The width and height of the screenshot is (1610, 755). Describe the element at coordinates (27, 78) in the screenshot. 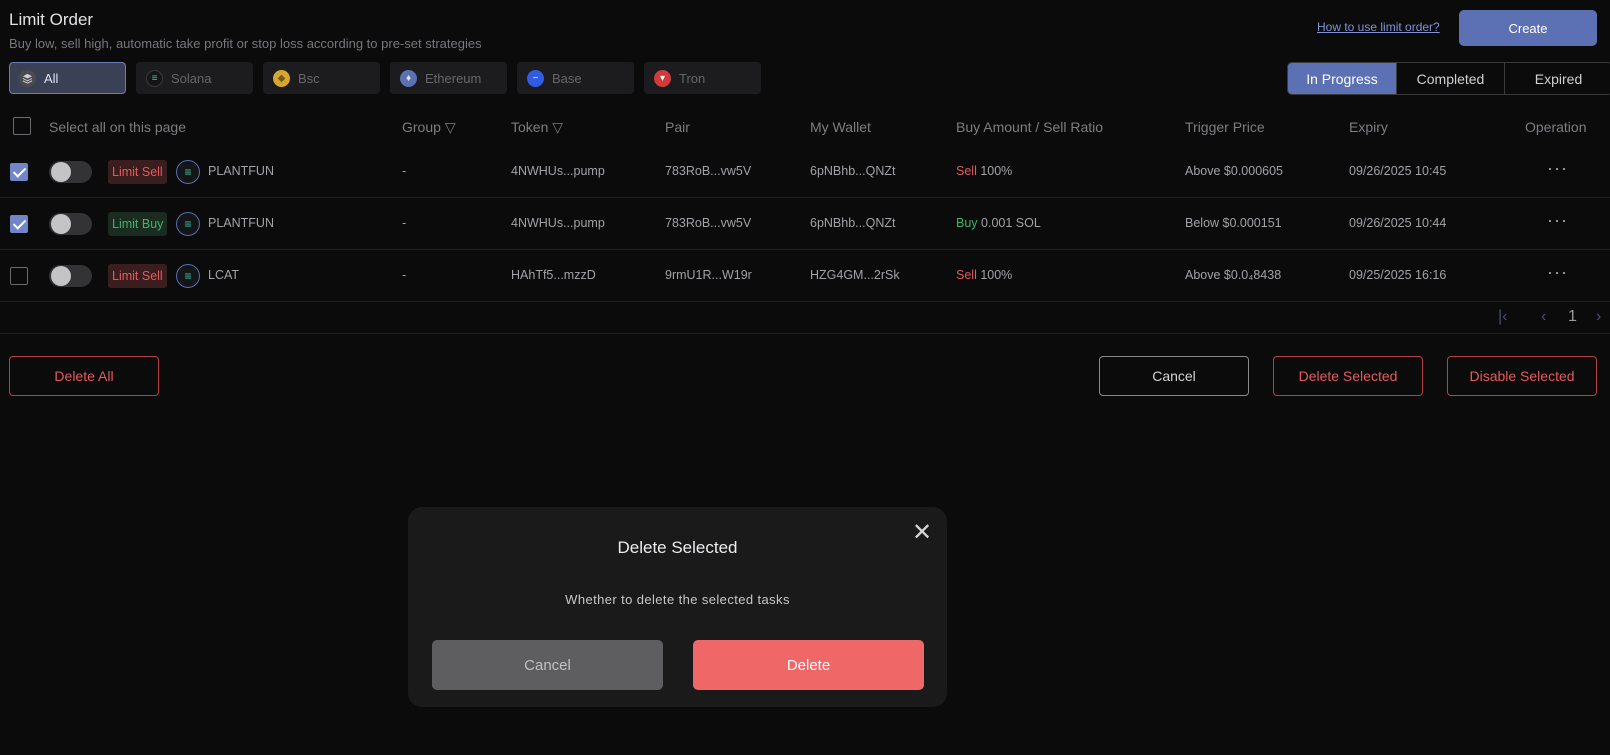

I see `layers-icon` at that location.